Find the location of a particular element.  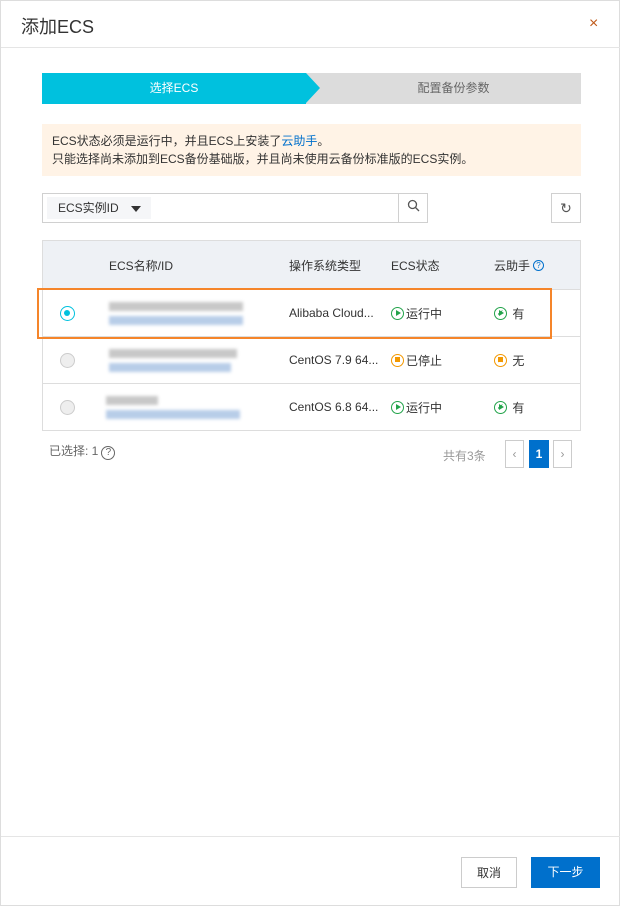

next-page-button: › is located at coordinates (562, 454).